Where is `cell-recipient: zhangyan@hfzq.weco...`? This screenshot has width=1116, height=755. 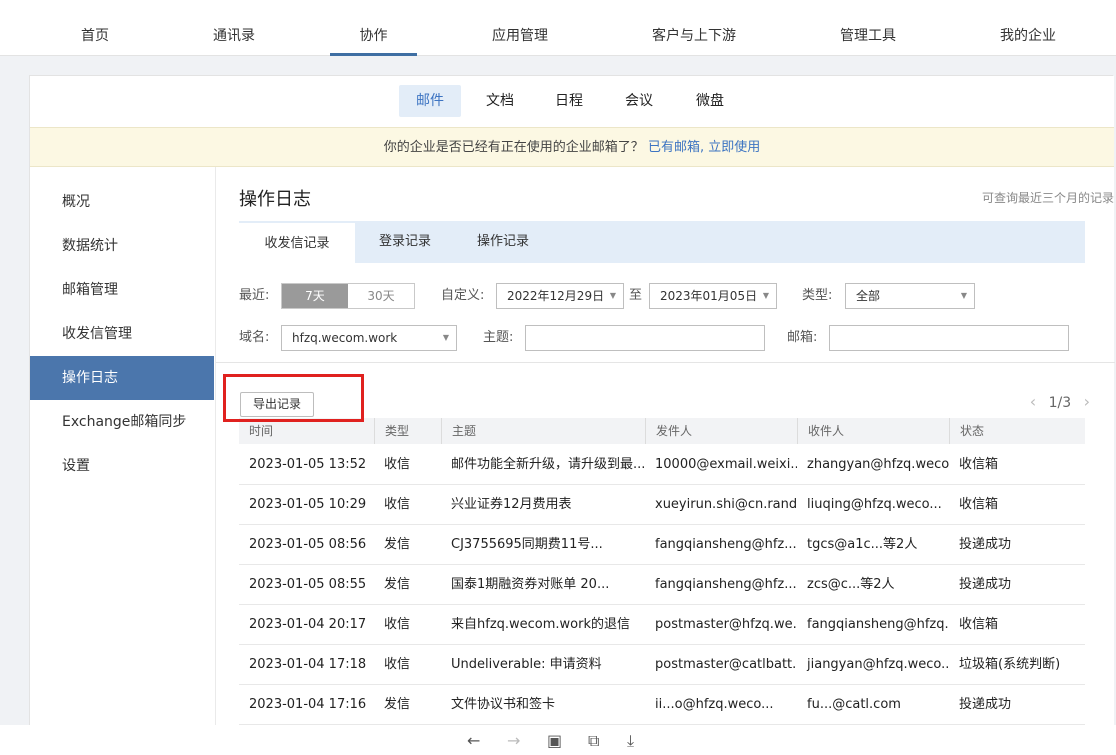
cell-recipient: zhangyan@hfzq.weco... is located at coordinates (878, 464).